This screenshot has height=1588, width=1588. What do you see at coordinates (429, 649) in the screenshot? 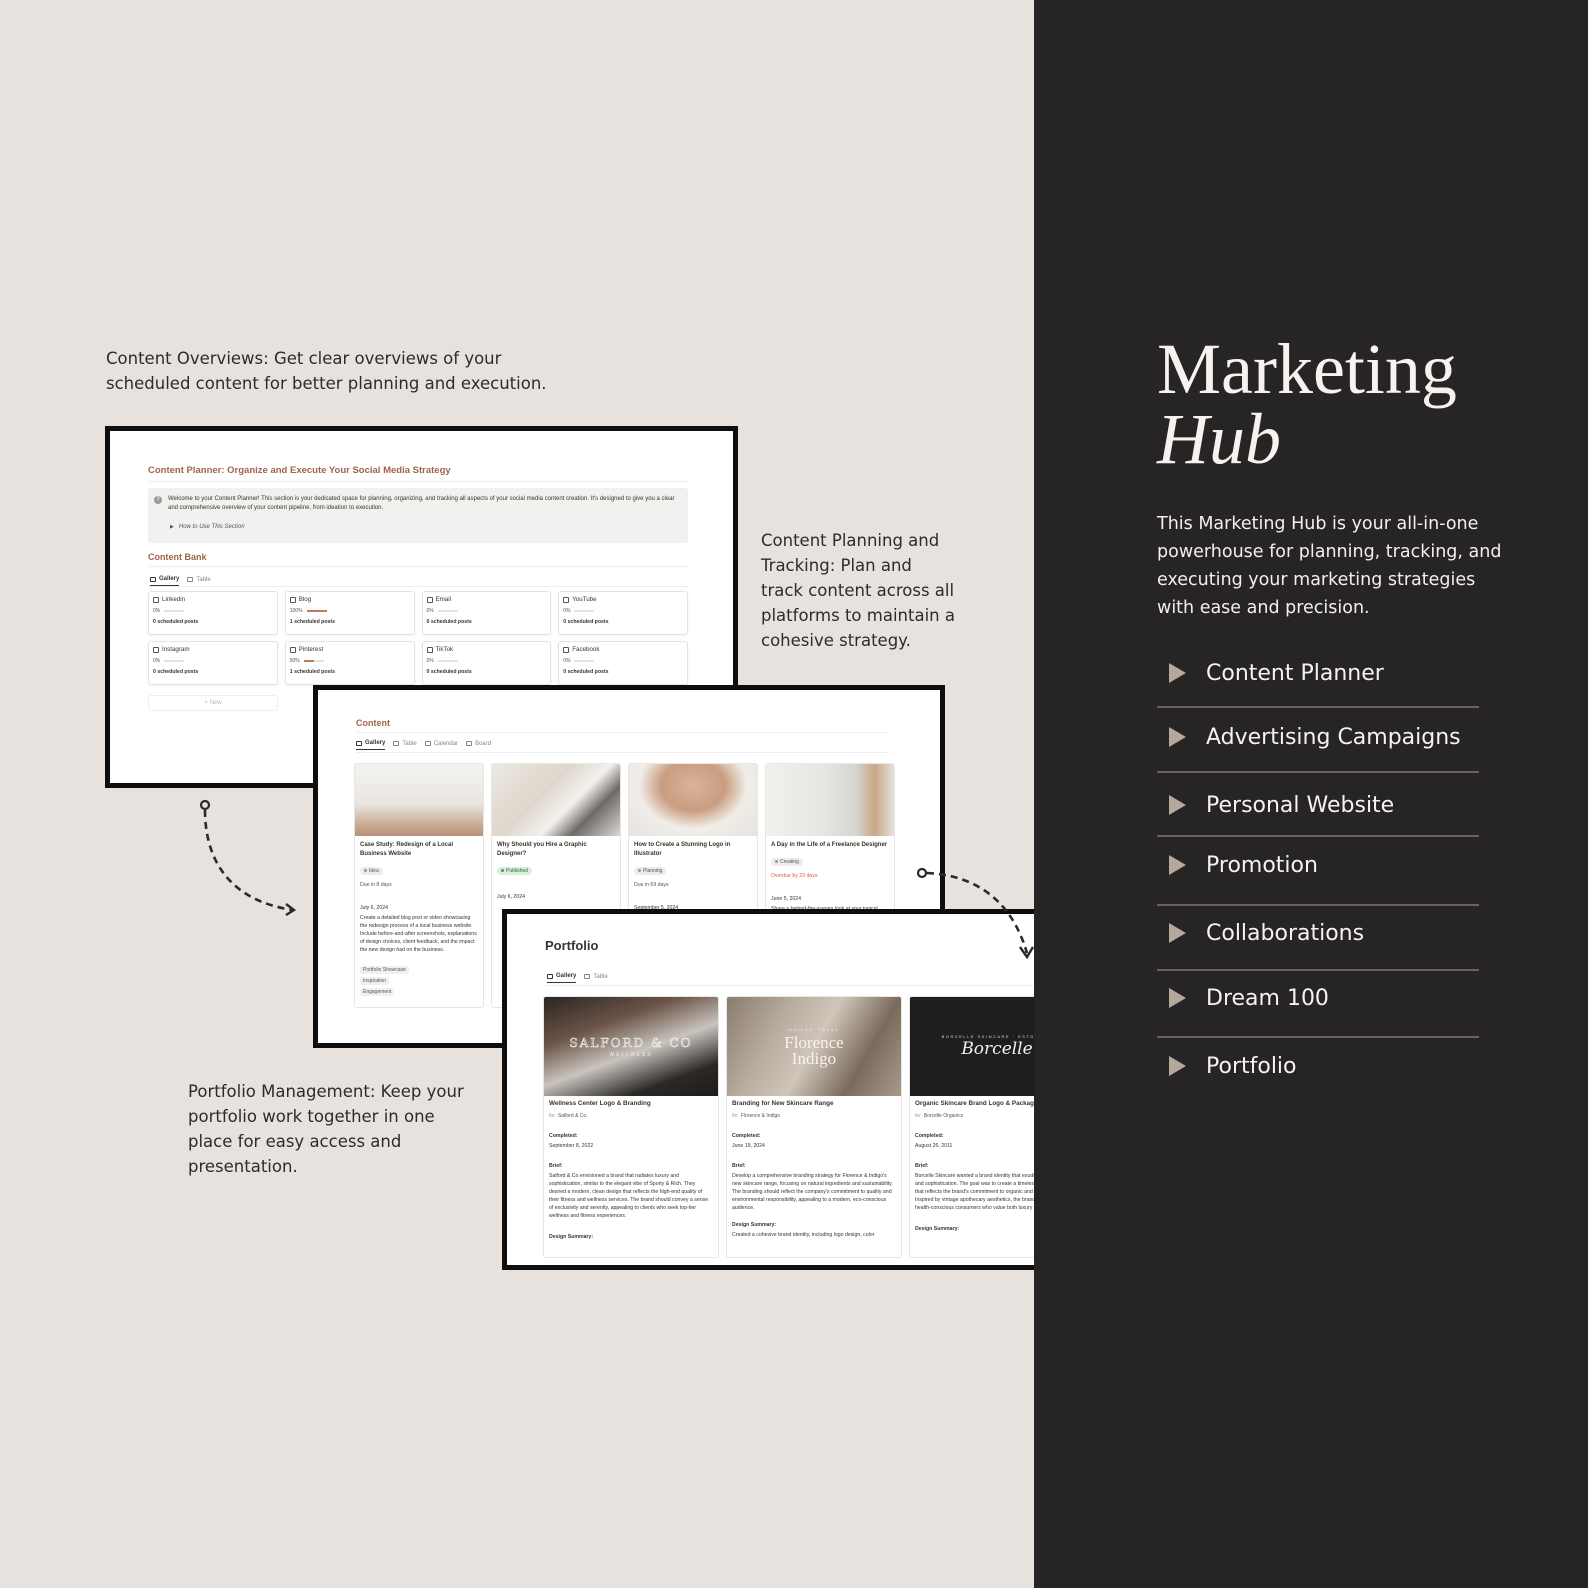
I see `tiktok-icon` at bounding box center [429, 649].